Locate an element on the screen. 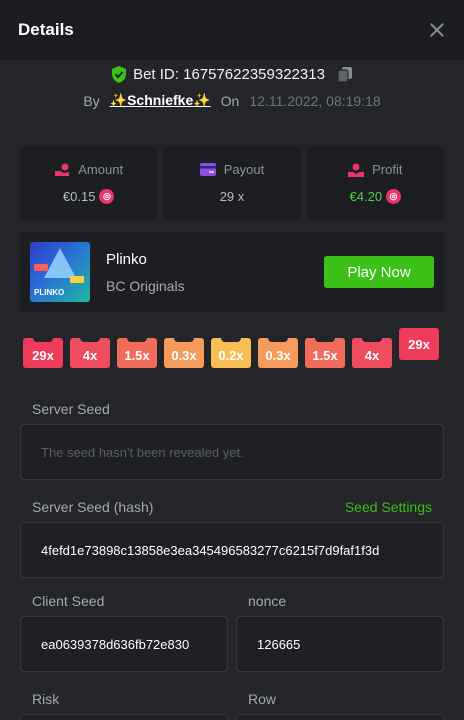 Image resolution: width=464 pixels, height=720 pixels. row-field is located at coordinates (340, 717).